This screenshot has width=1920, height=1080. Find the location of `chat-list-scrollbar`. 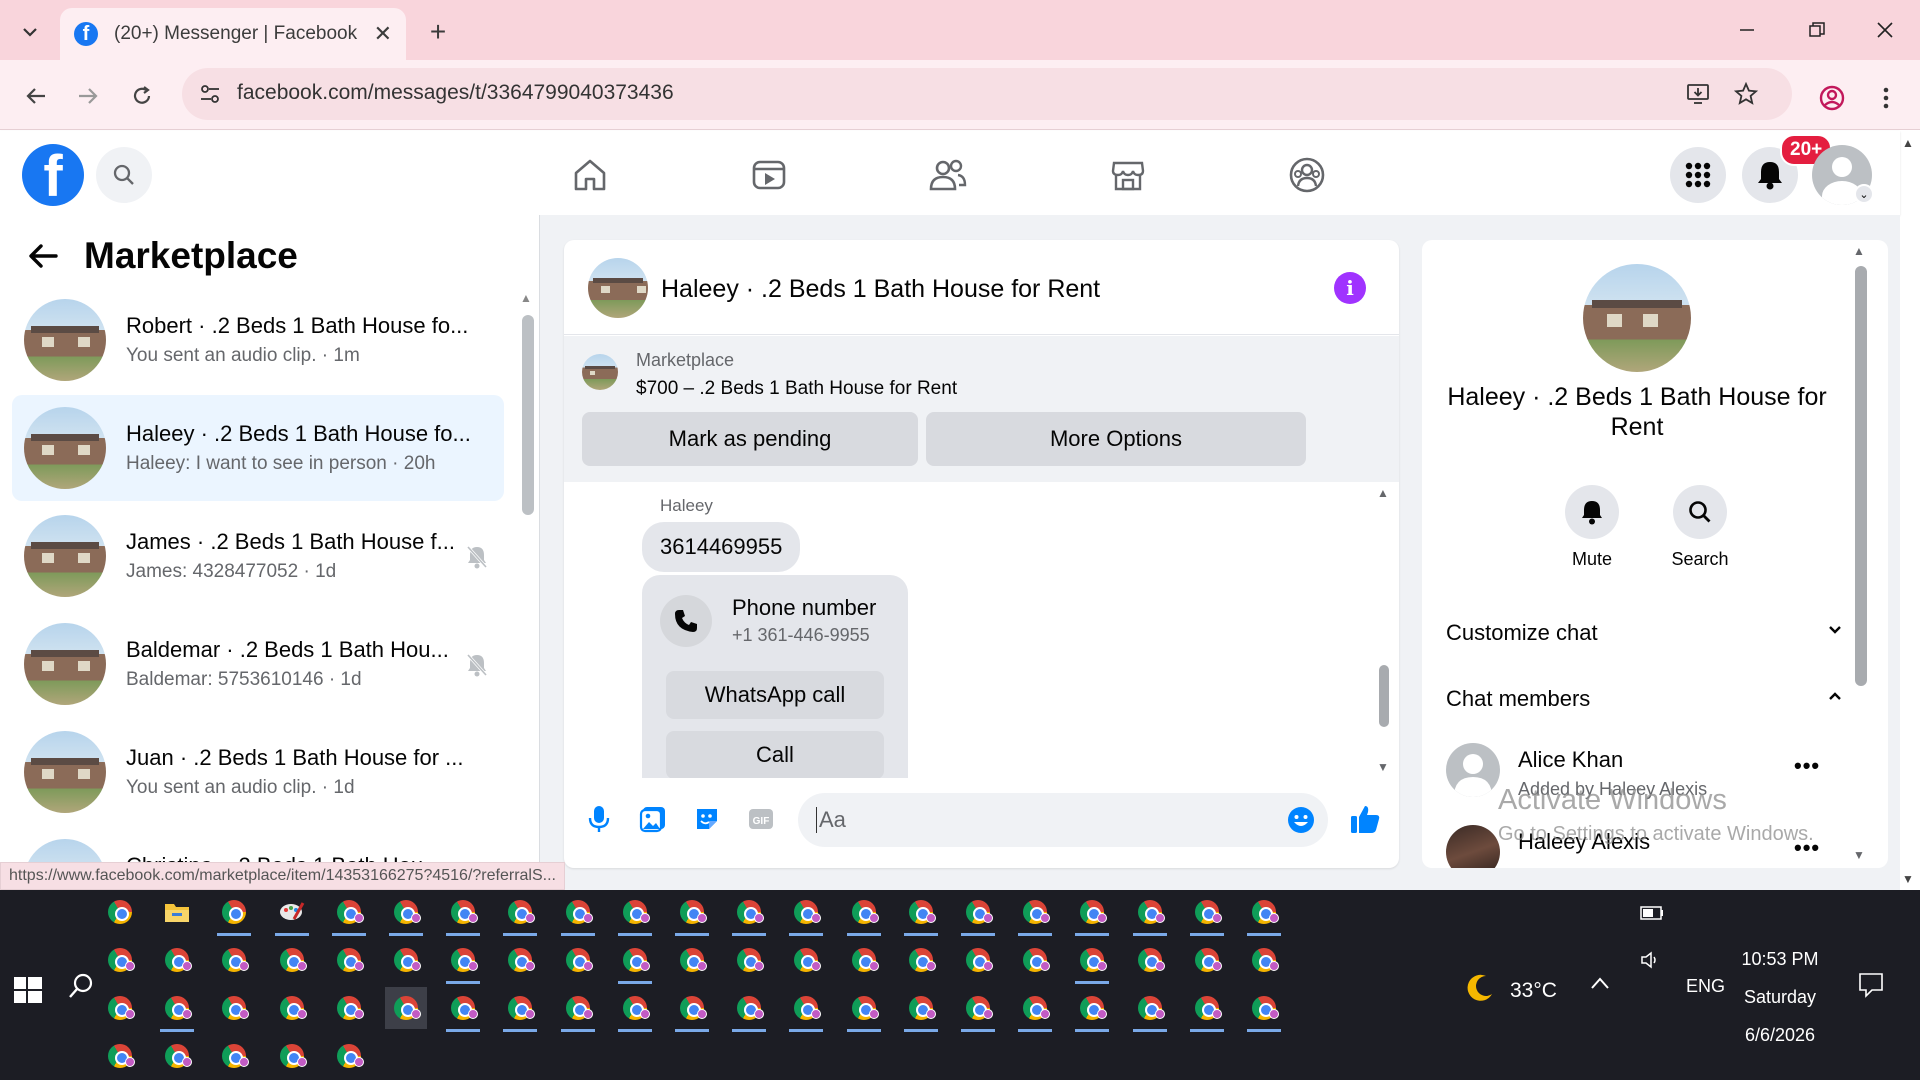

chat-list-scrollbar is located at coordinates (528, 415).